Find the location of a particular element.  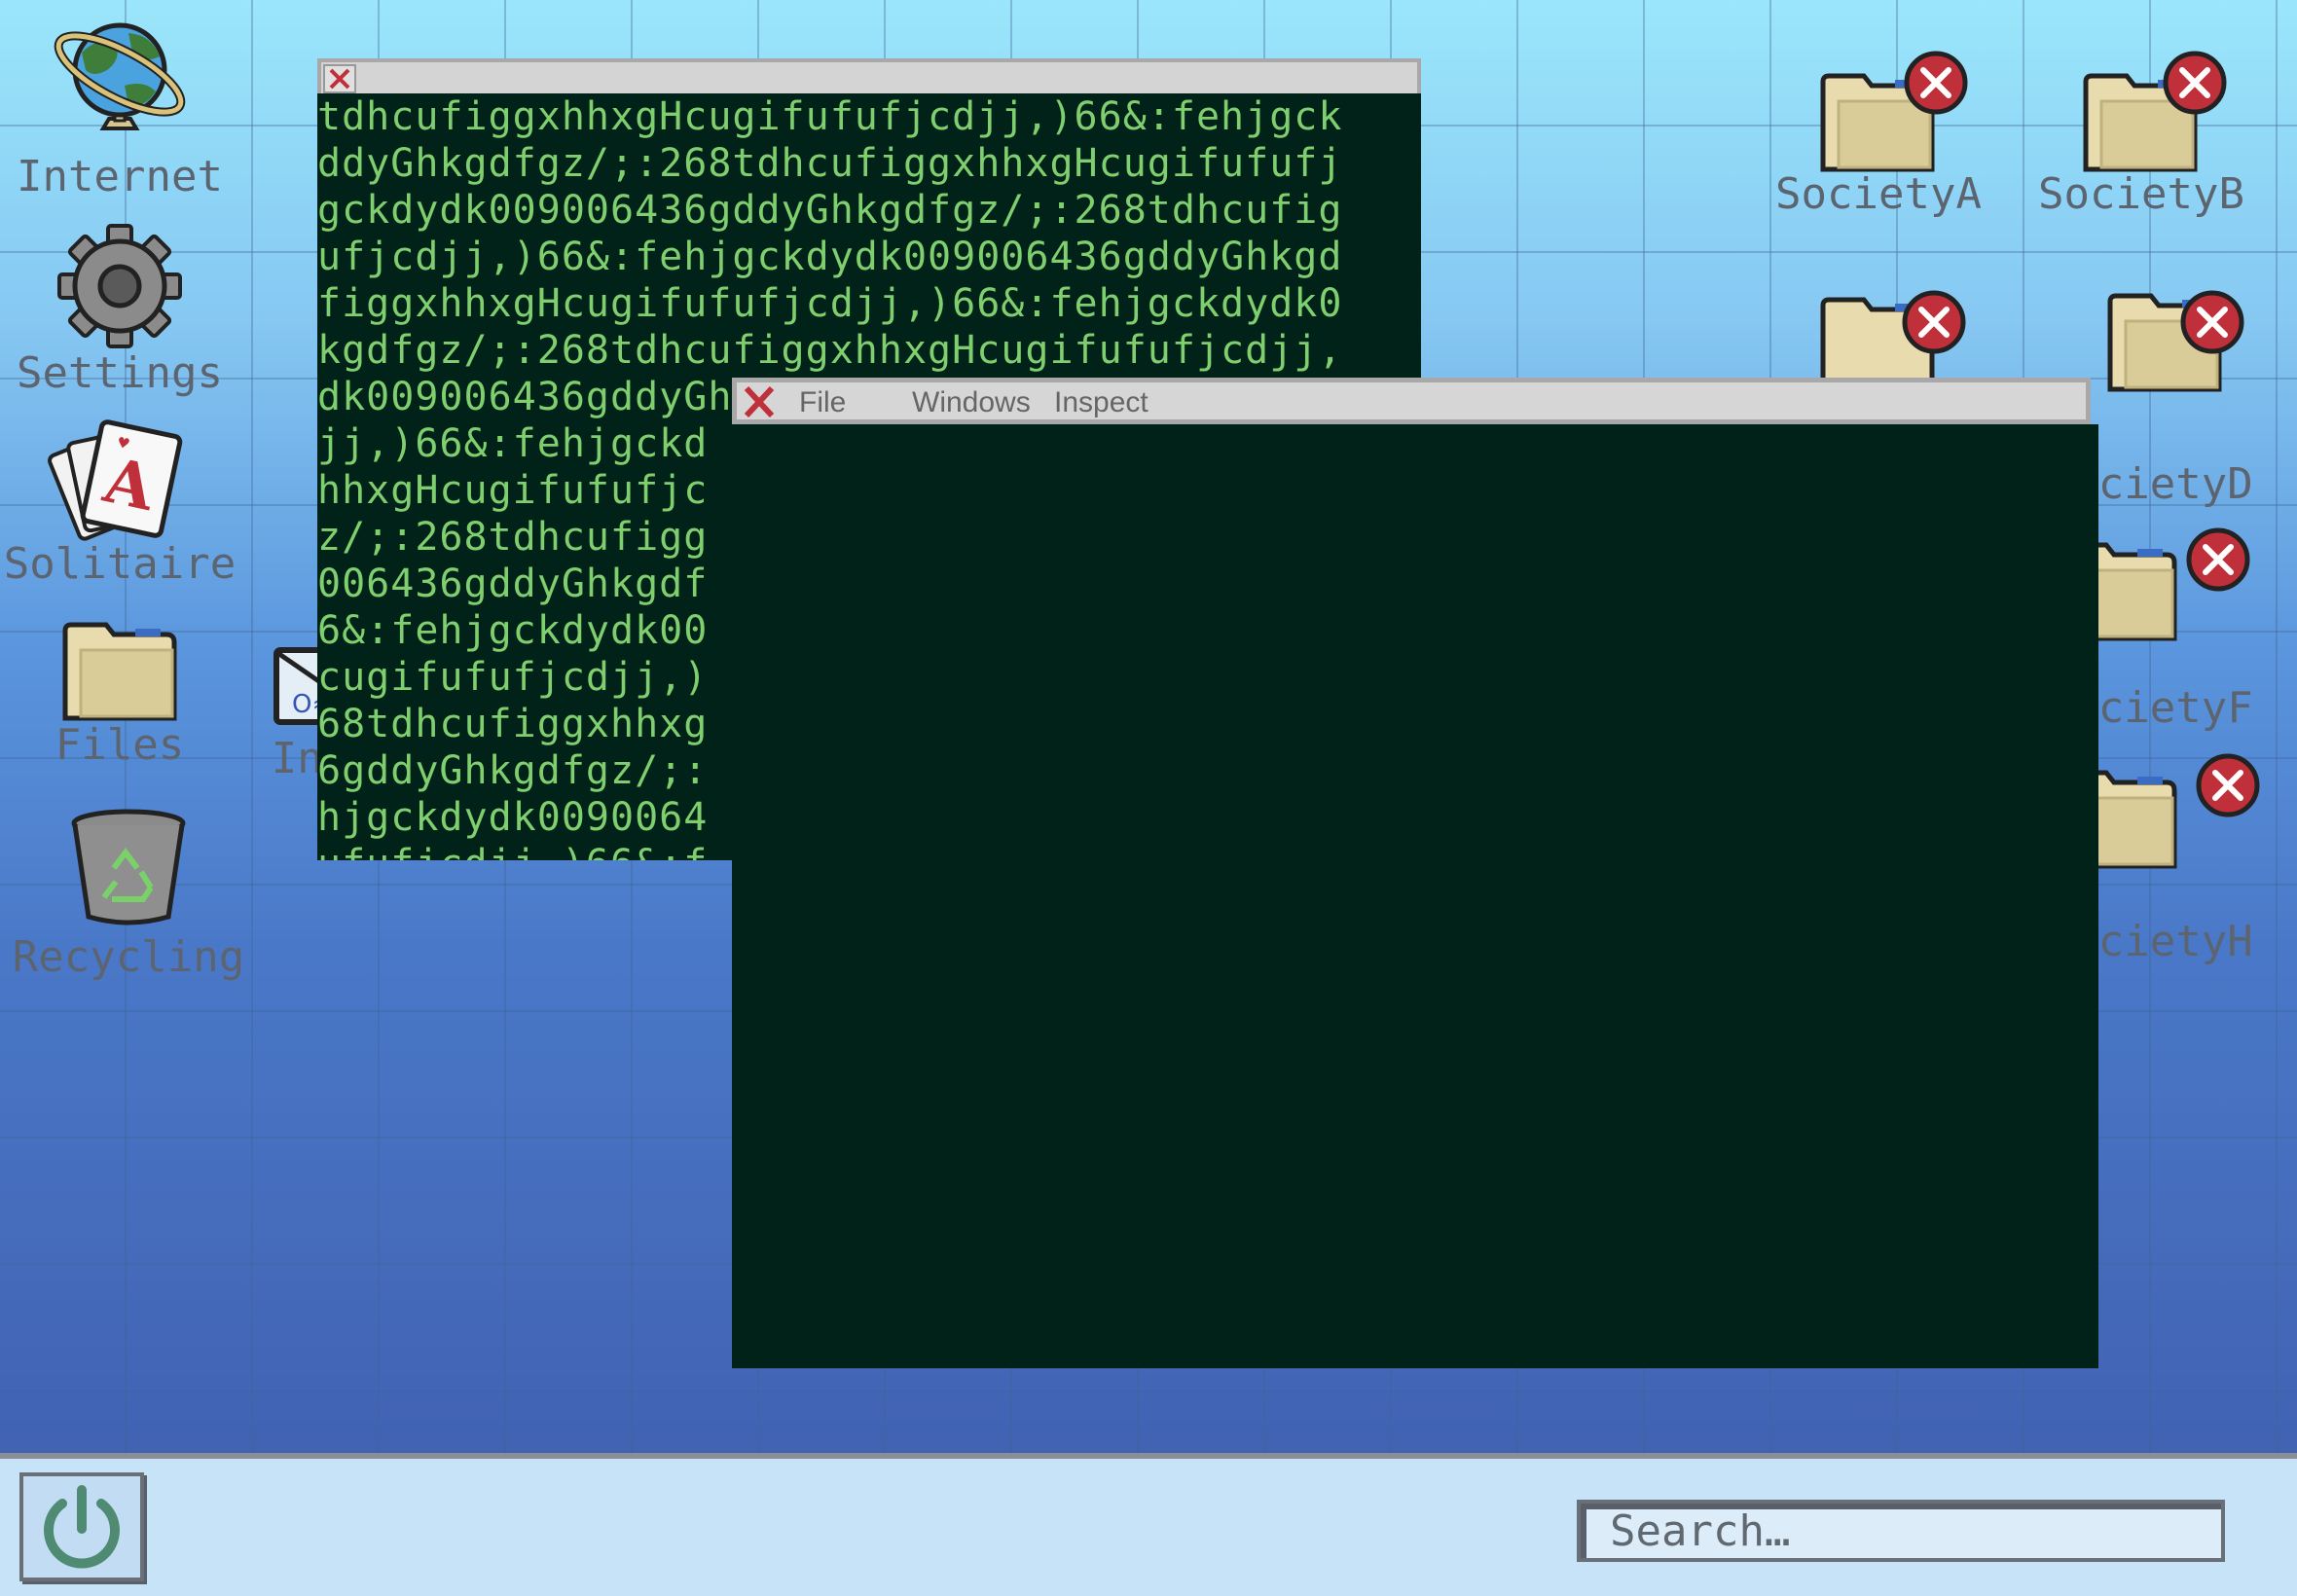

desktop-icon-solitaire: A ♥ Solitaire is located at coordinates (120, 503).